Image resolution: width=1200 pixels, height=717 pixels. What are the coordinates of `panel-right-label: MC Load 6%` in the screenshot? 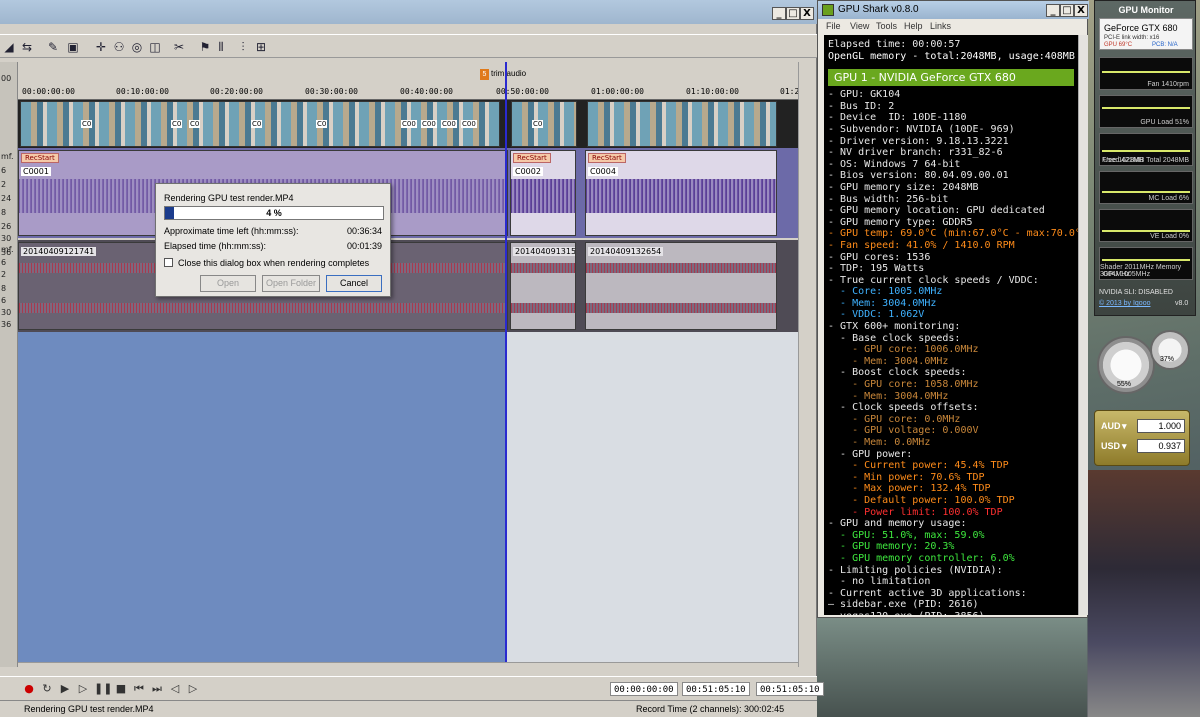 It's located at (1168, 198).